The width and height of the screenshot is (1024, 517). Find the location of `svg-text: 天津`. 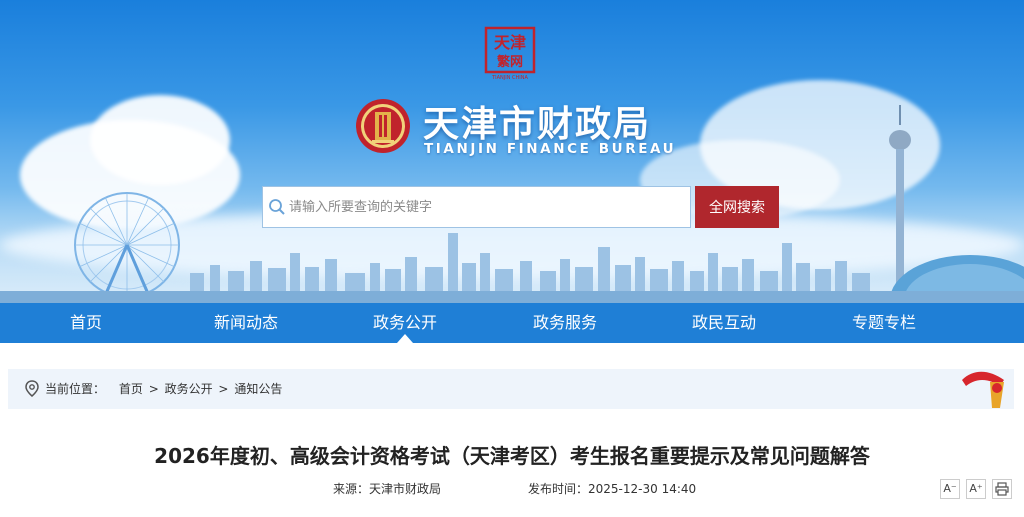

svg-text: 天津 is located at coordinates (510, 42).